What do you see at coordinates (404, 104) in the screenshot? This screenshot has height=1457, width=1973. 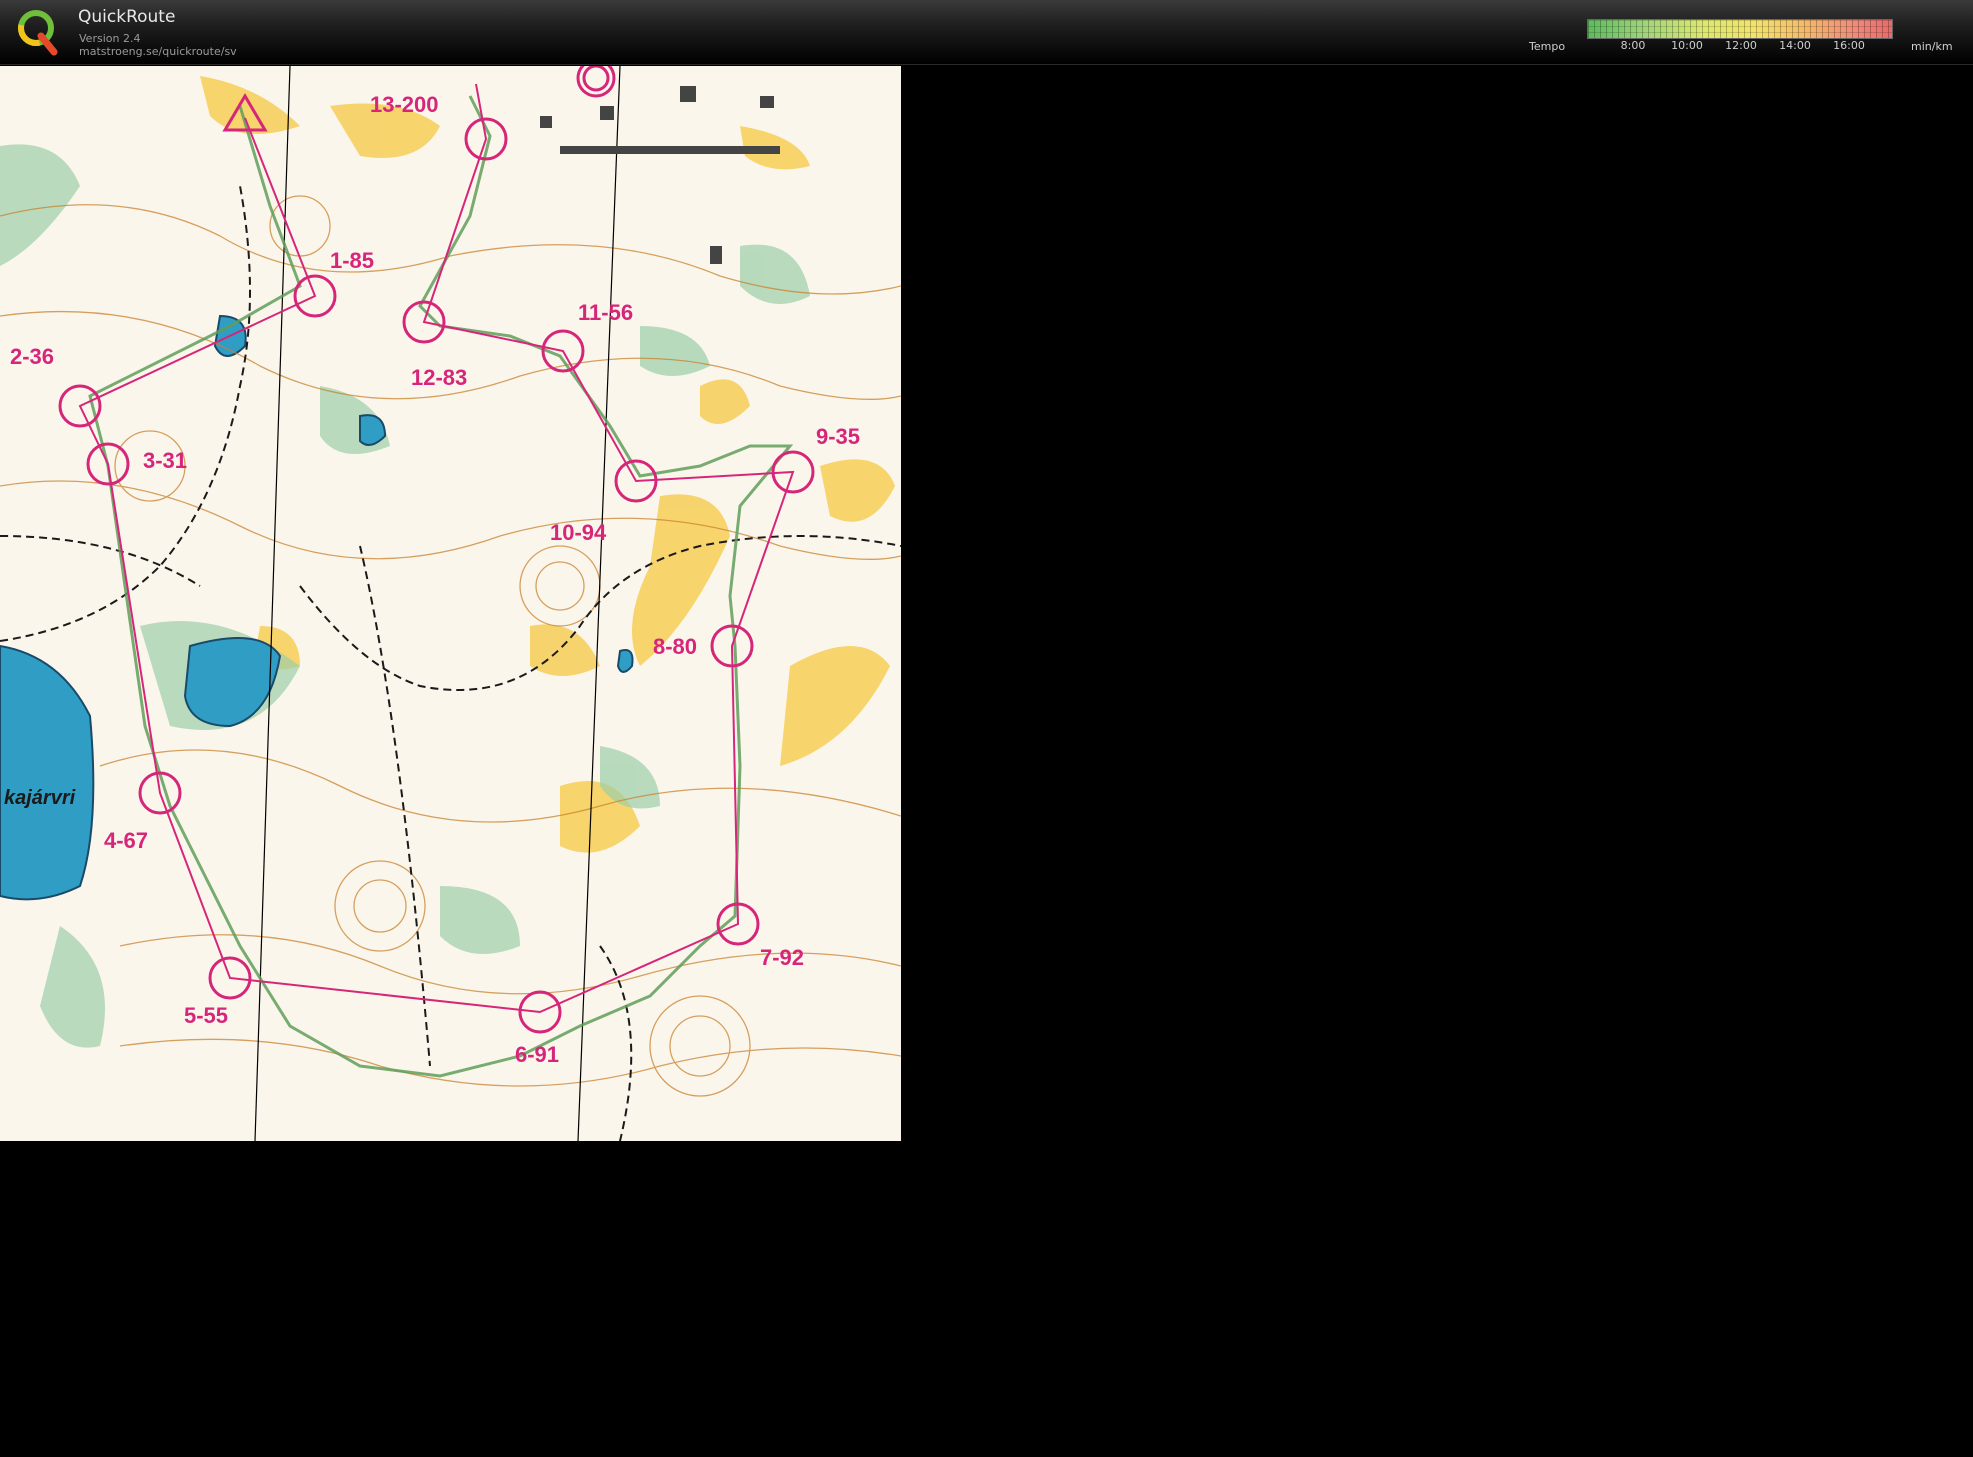 I see `control-label: 13-200` at bounding box center [404, 104].